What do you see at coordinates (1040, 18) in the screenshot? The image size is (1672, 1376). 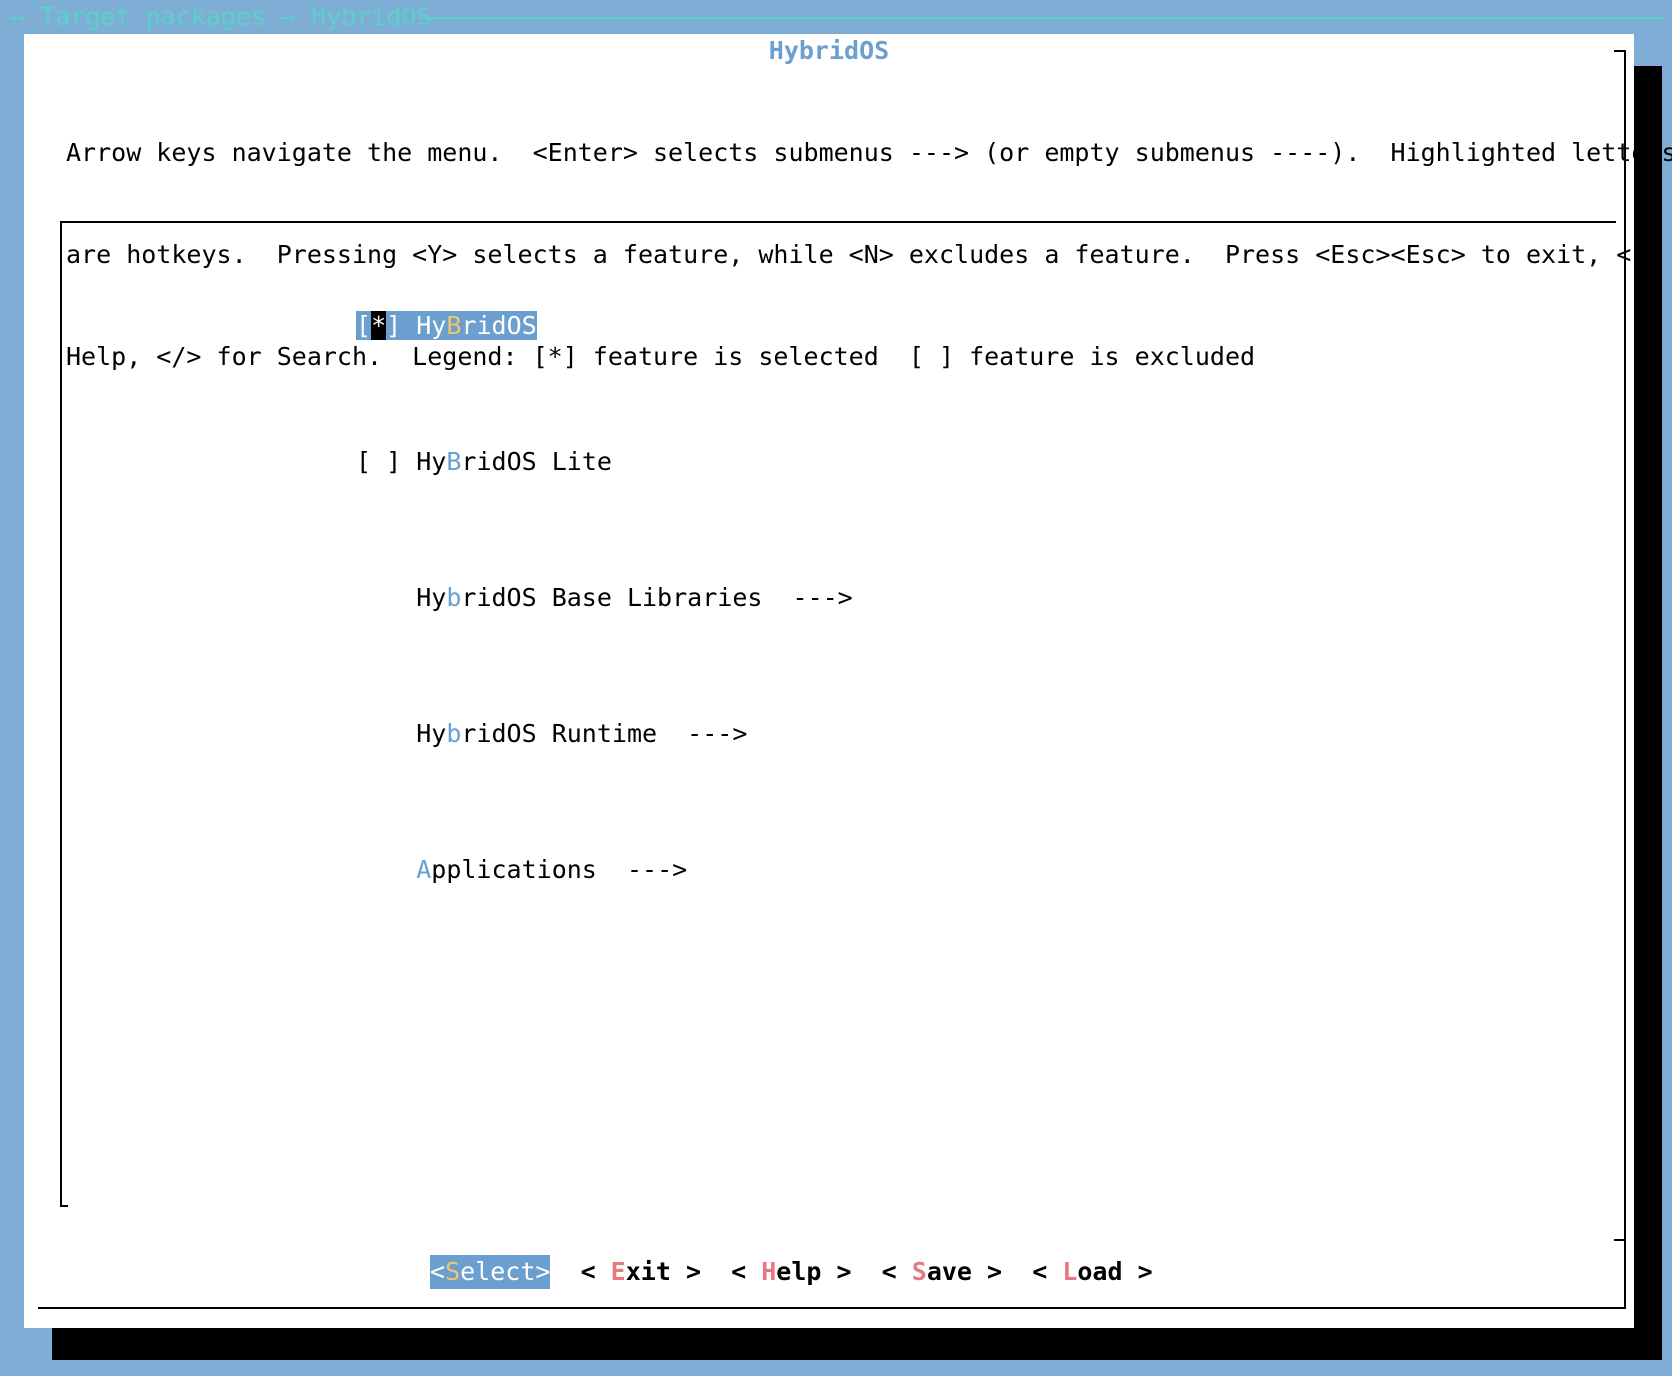 I see `breadcrumb-divider` at bounding box center [1040, 18].